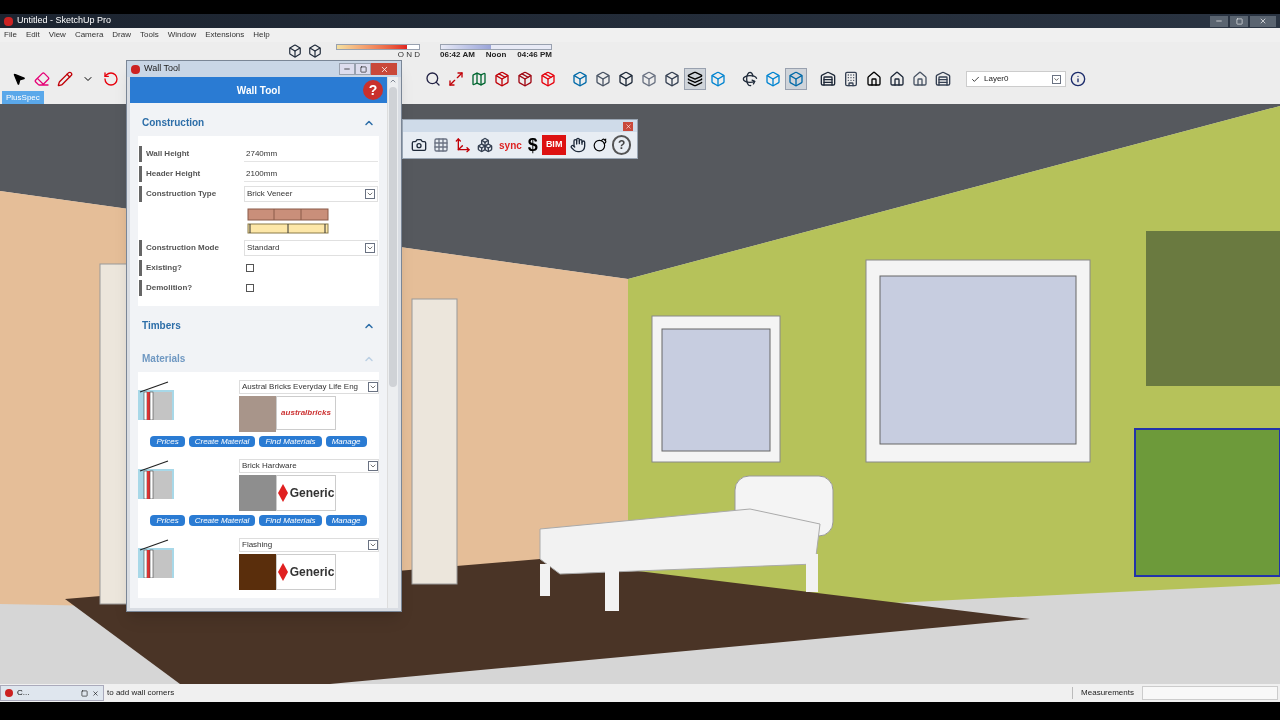 The width and height of the screenshot is (1280, 720). I want to click on menu-item: File, so click(10, 35).